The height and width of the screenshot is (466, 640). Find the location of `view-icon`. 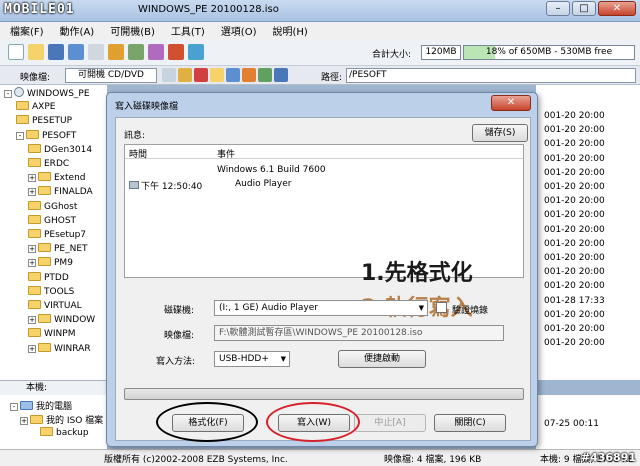

view-icon is located at coordinates (281, 75).